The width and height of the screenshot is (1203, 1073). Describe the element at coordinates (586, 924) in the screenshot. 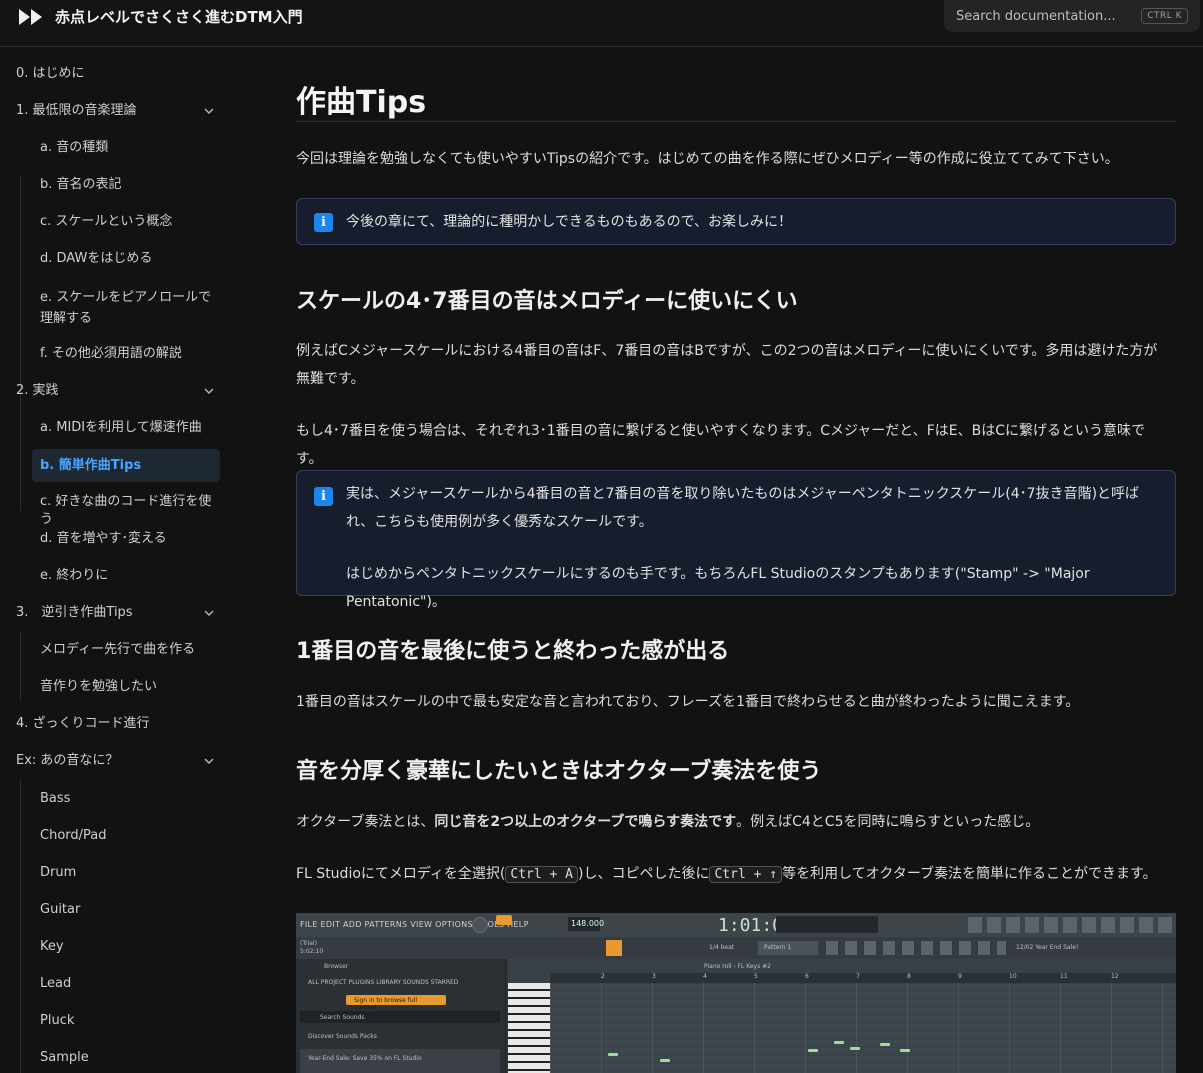

I see `fl-tempo: 148.000` at that location.